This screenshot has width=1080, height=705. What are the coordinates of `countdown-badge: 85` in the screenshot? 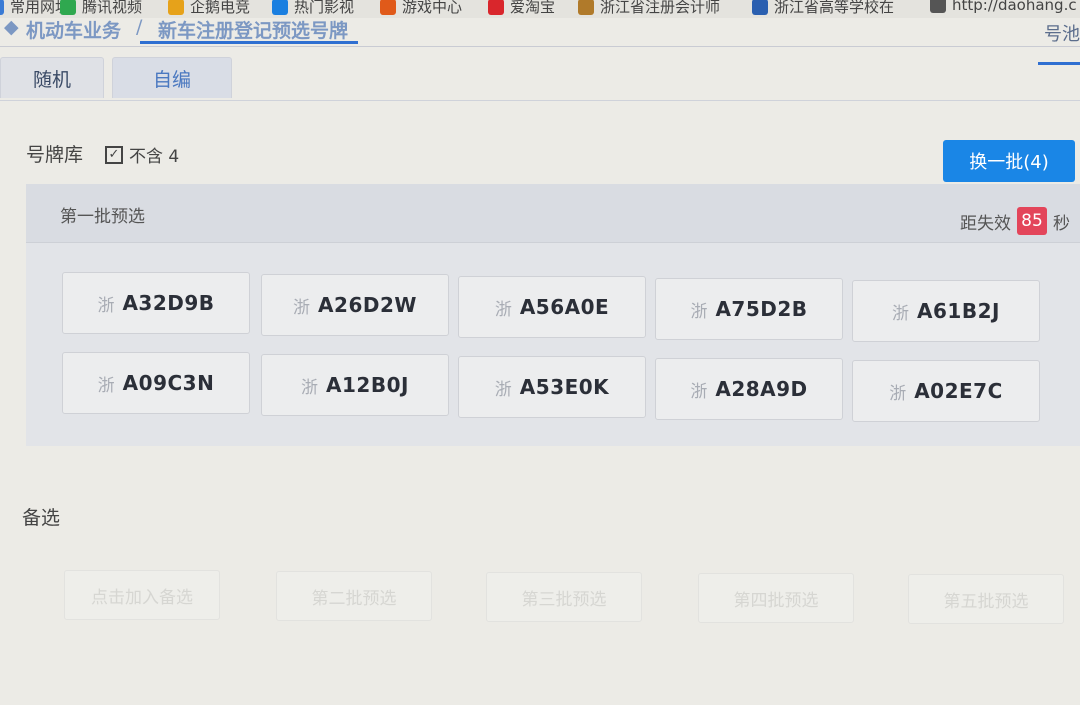 It's located at (1032, 221).